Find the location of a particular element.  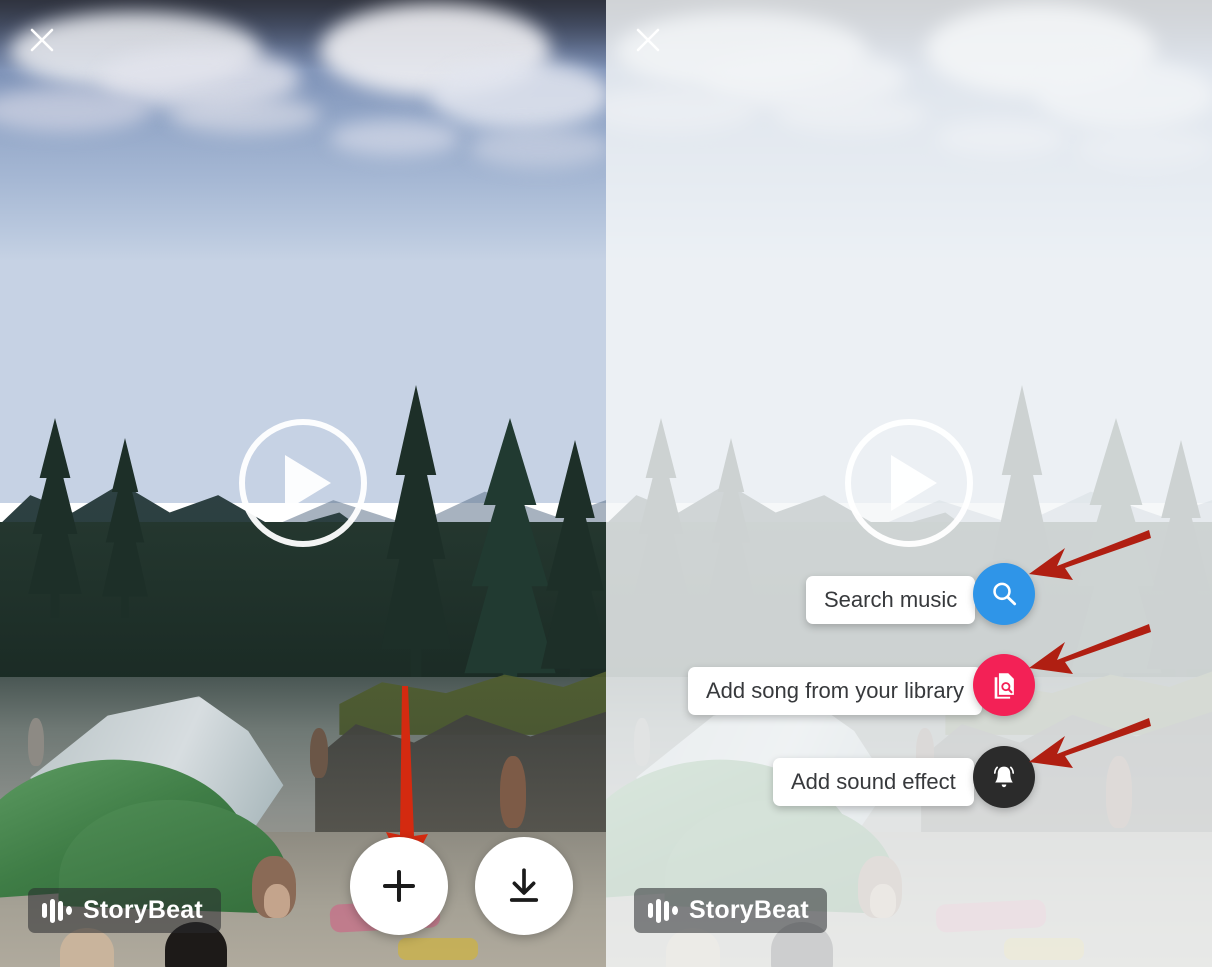

plus-icon is located at coordinates (399, 886).